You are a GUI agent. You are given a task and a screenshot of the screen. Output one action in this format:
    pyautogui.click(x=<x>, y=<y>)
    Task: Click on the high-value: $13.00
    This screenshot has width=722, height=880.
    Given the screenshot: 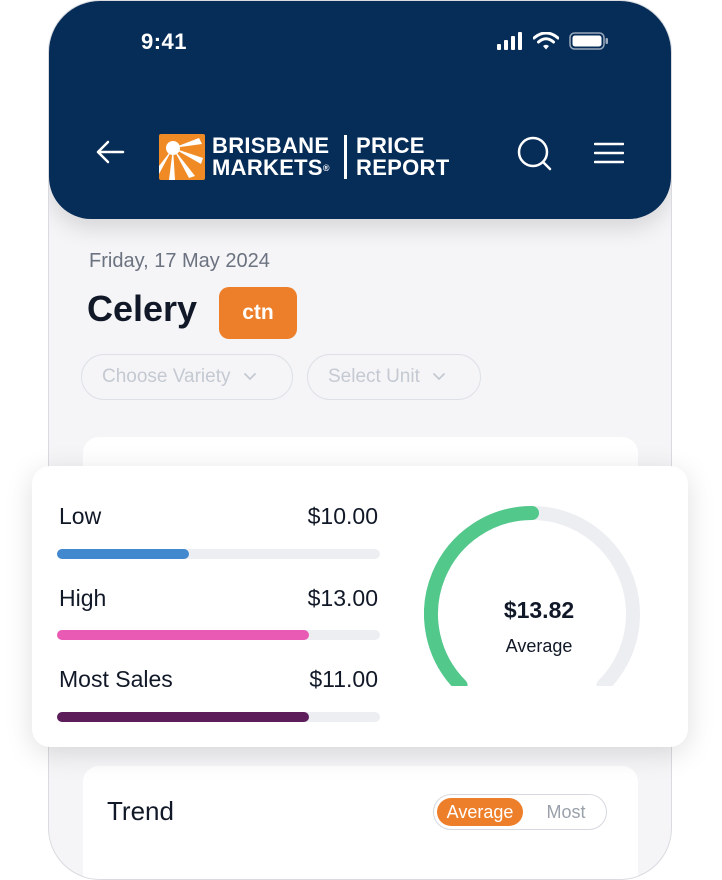 What is the action you would take?
    pyautogui.click(x=342, y=598)
    